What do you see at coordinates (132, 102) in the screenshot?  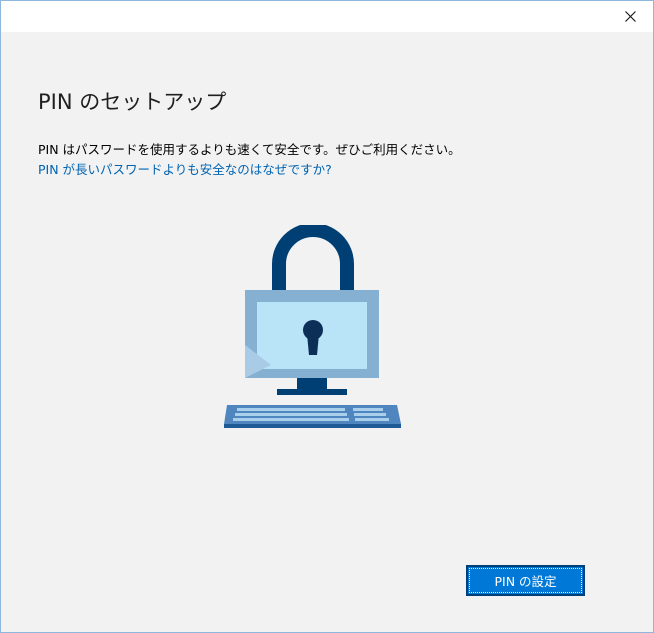 I see `page-title: PIN のセットアップ` at bounding box center [132, 102].